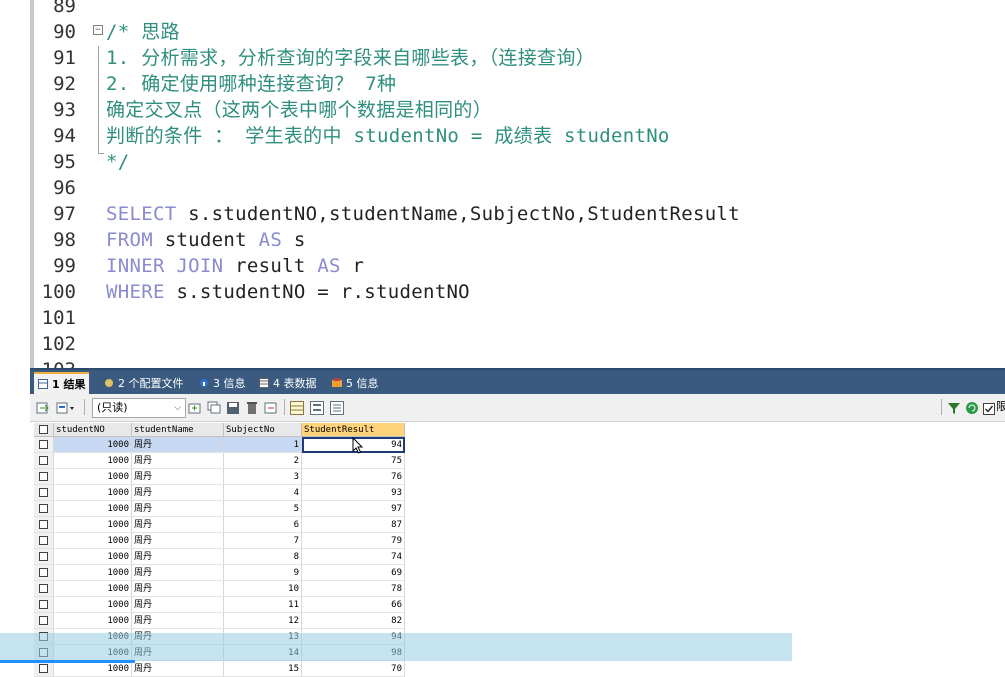 This screenshot has width=1005, height=677. What do you see at coordinates (502, 84) in the screenshot?
I see `code-line: 92 2. 确定使用哪种连接查询？ 7种` at bounding box center [502, 84].